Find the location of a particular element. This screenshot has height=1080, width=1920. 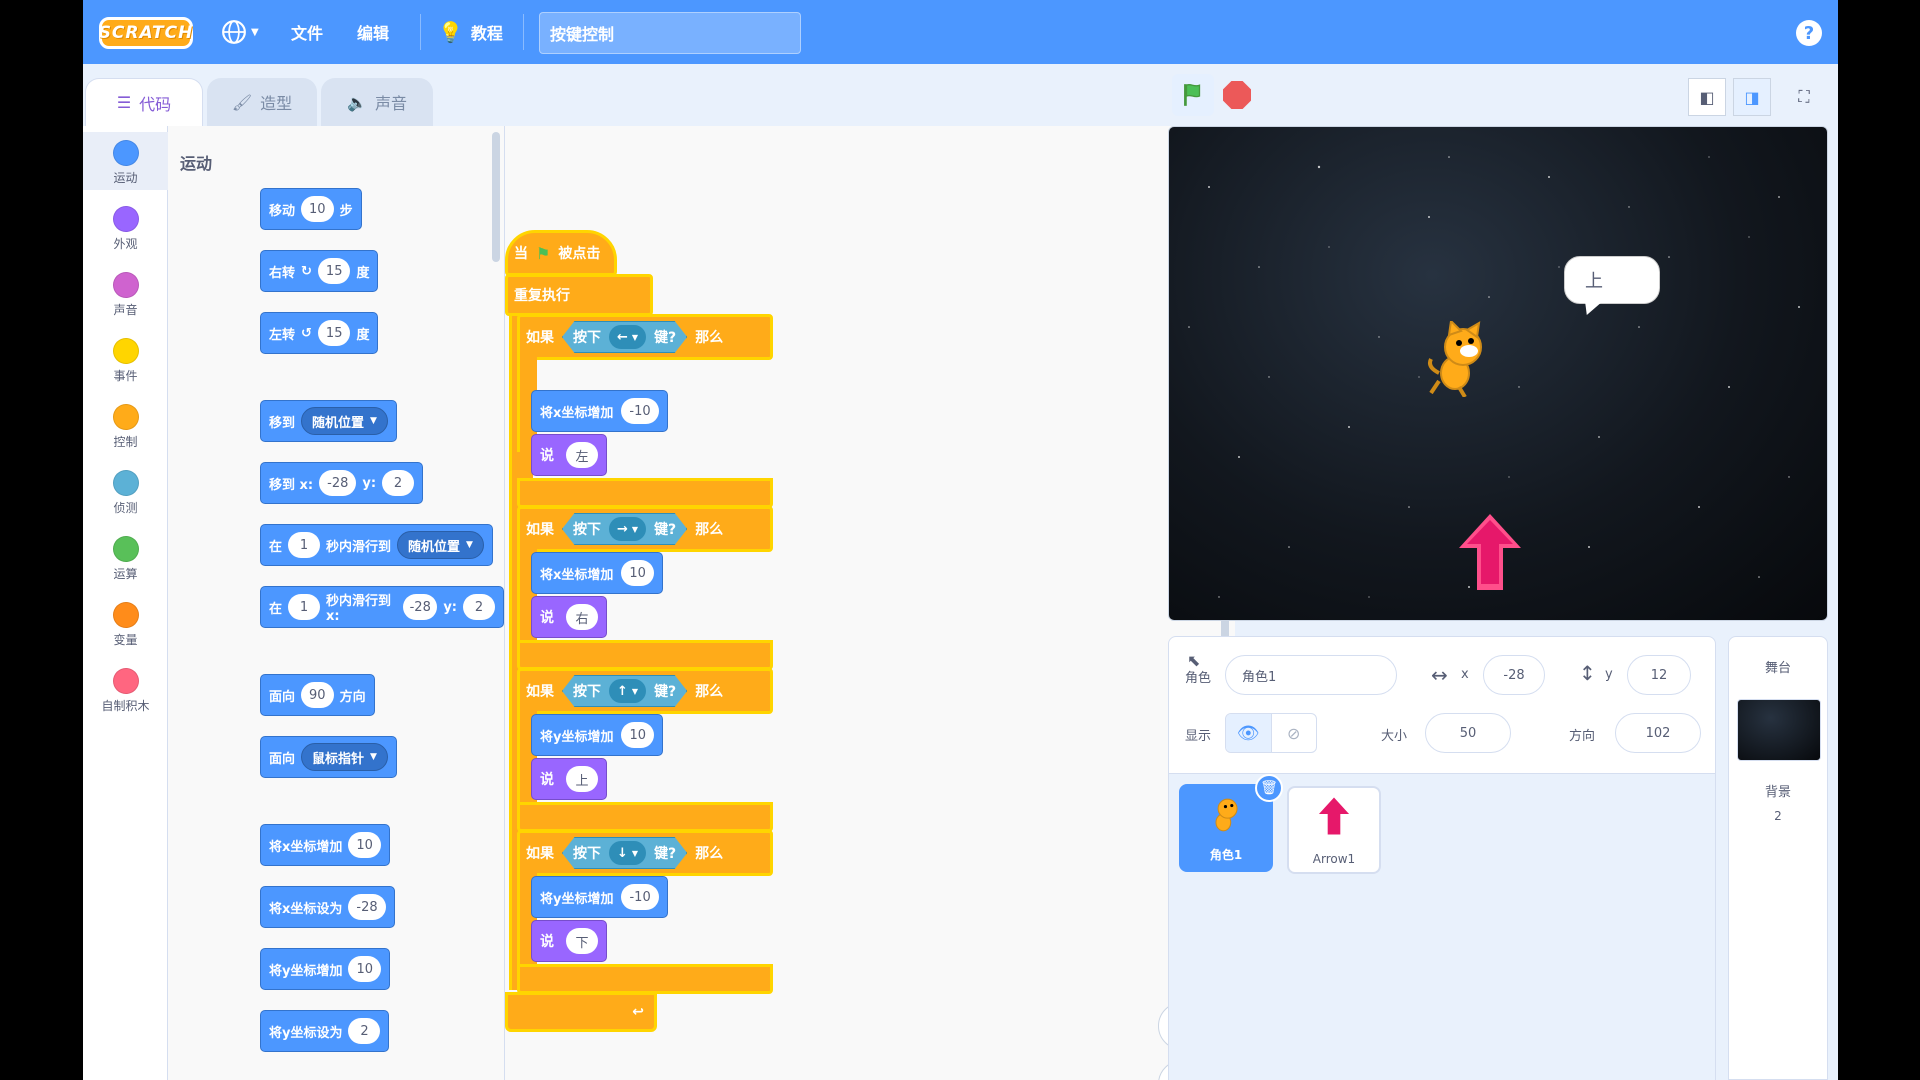

size-input: 50 is located at coordinates (1468, 733).